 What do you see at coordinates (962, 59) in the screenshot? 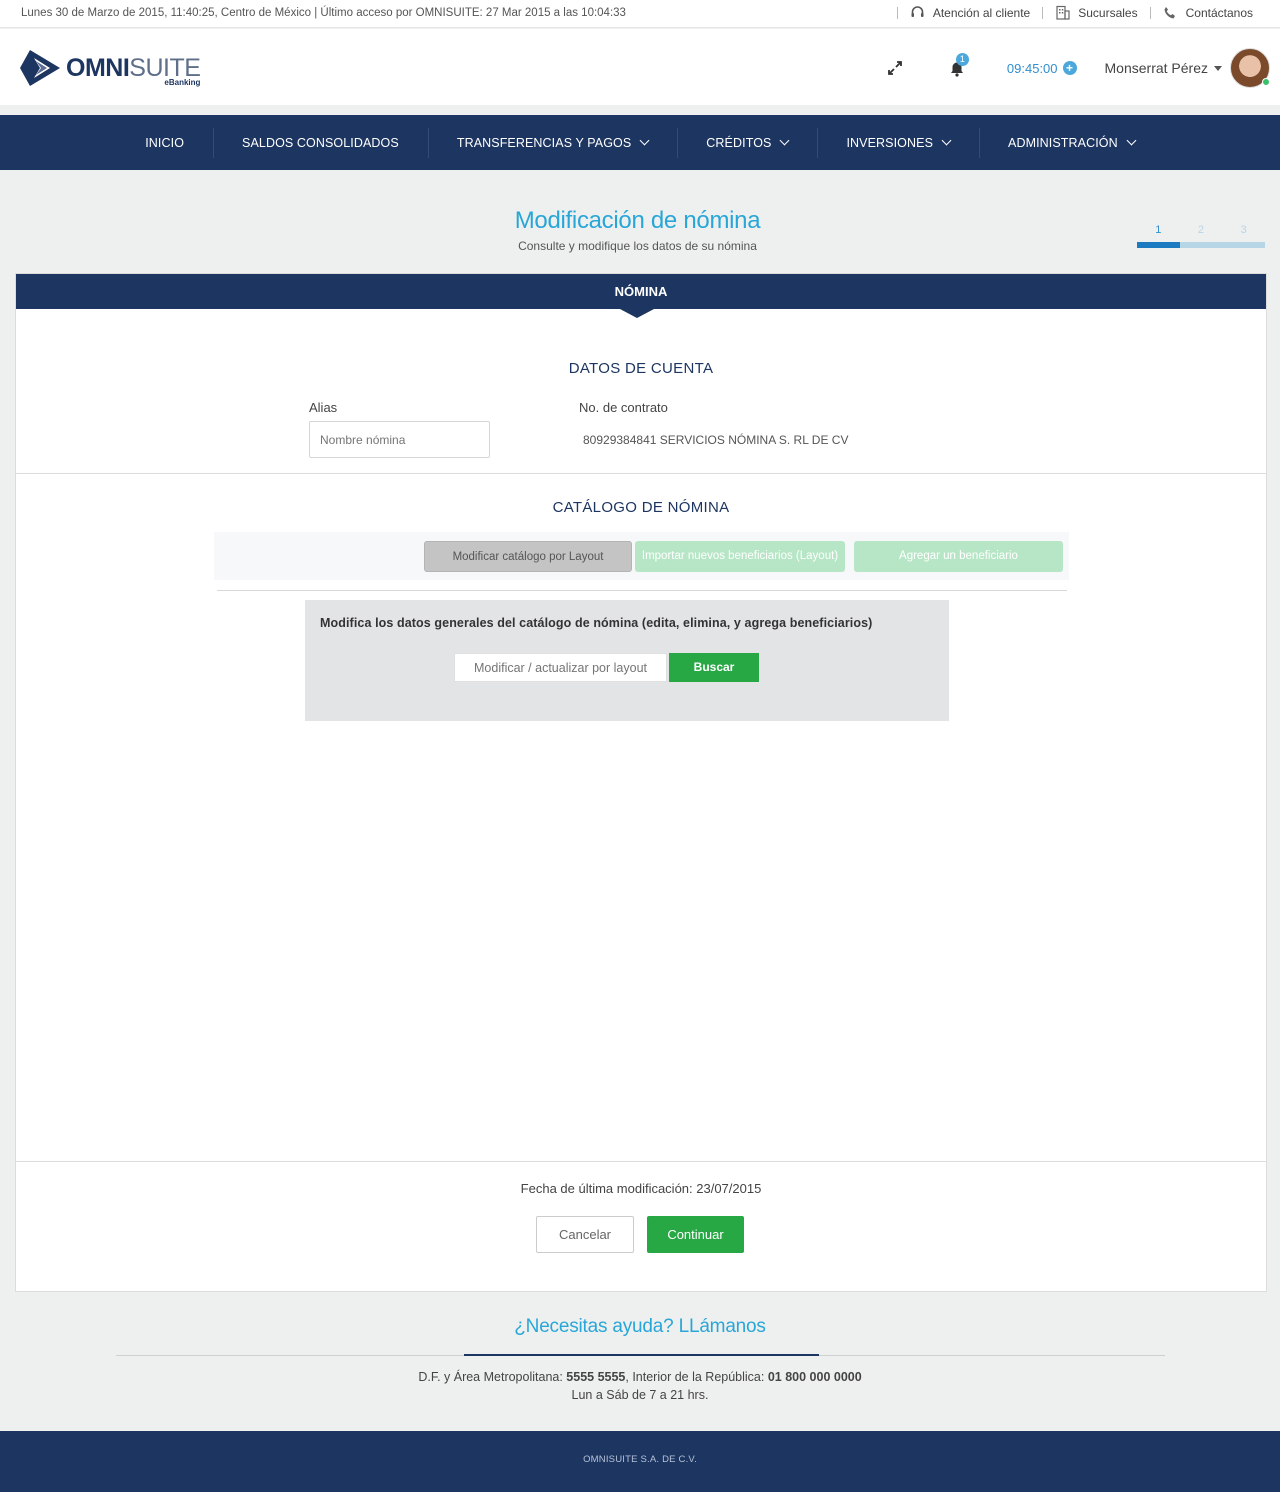
I see `notification-count-badge: 1` at bounding box center [962, 59].